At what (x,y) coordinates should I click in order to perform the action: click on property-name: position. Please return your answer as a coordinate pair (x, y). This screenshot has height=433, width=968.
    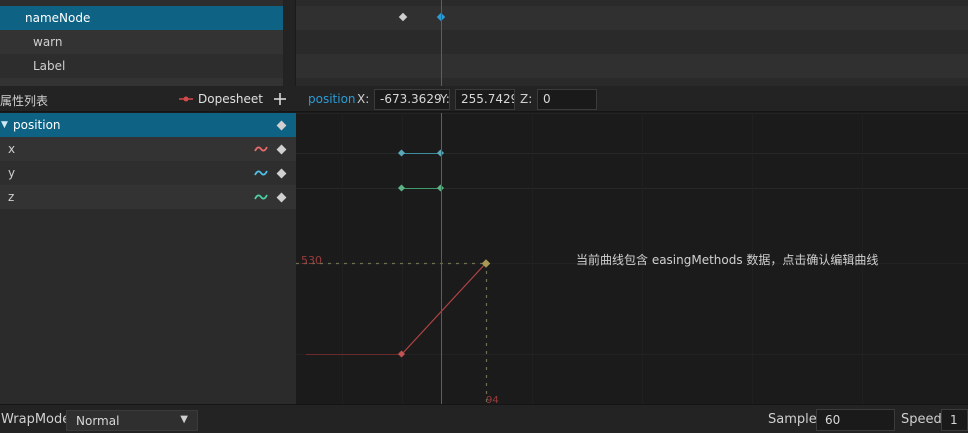
    Looking at the image, I should click on (332, 99).